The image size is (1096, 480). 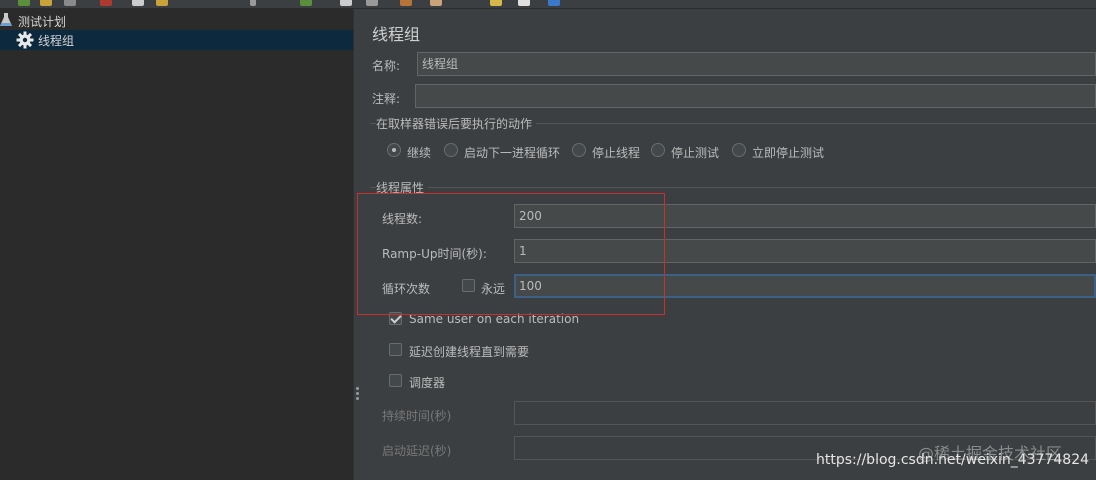 I want to click on radio-label-start-next-loop: 启动下一进程循环, so click(x=512, y=153).